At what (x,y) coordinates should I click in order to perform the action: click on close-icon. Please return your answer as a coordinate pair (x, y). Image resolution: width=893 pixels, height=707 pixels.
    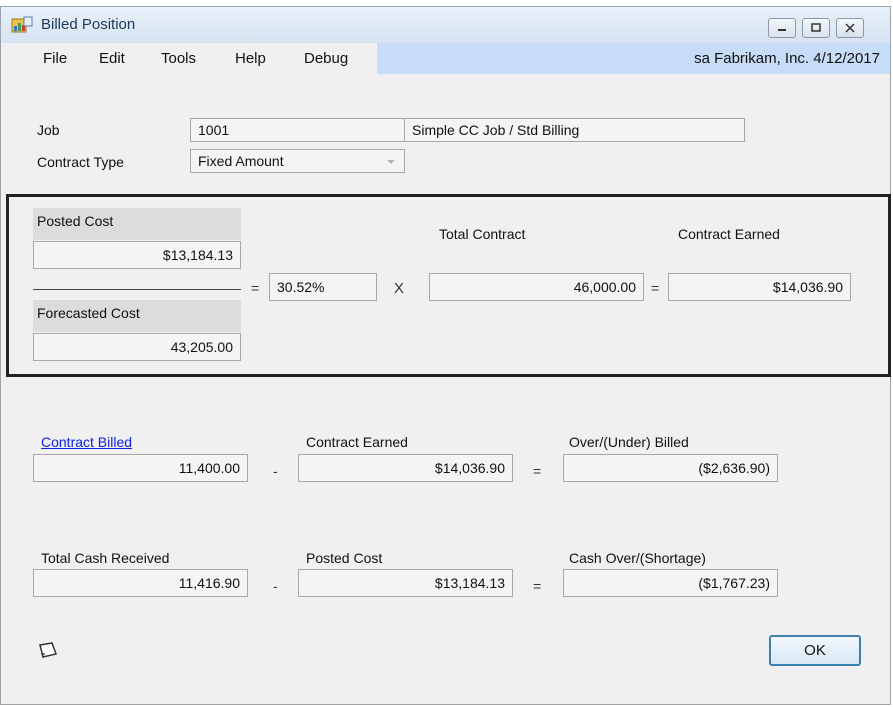
    Looking at the image, I should click on (850, 28).